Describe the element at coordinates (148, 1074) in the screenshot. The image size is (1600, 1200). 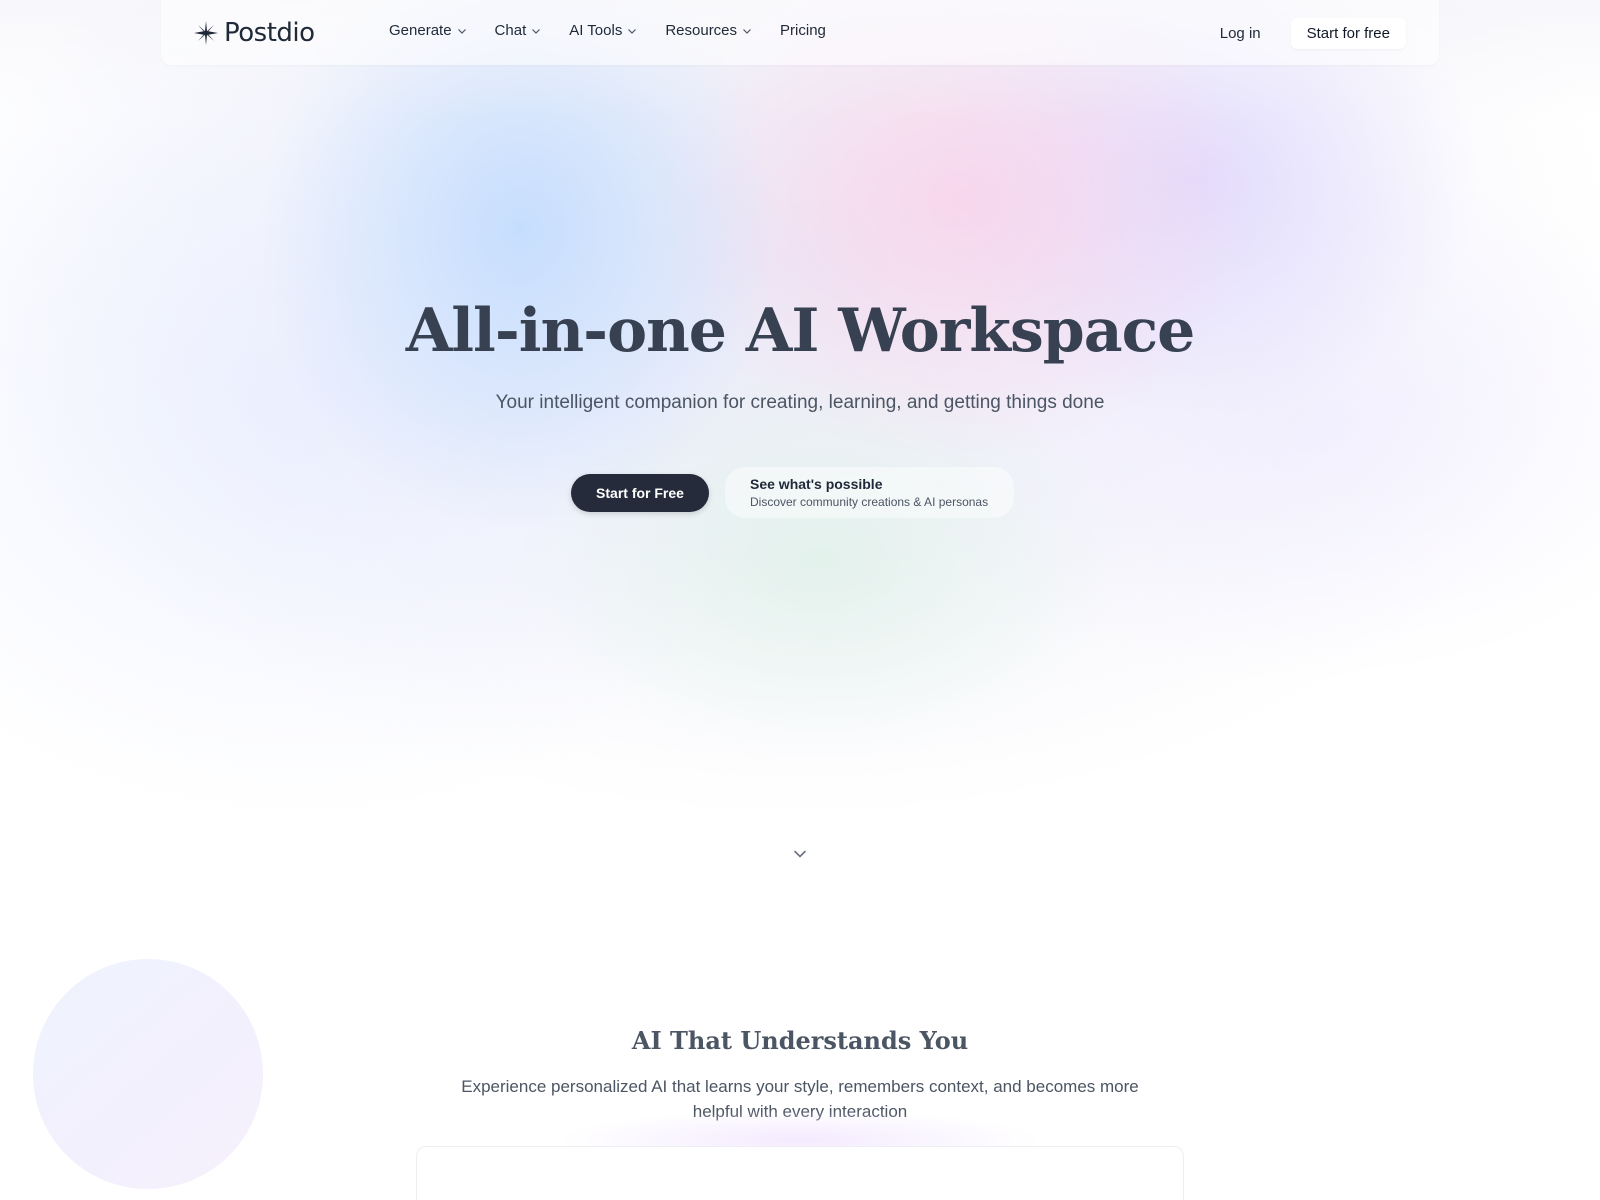
I see `decorative-circle` at that location.